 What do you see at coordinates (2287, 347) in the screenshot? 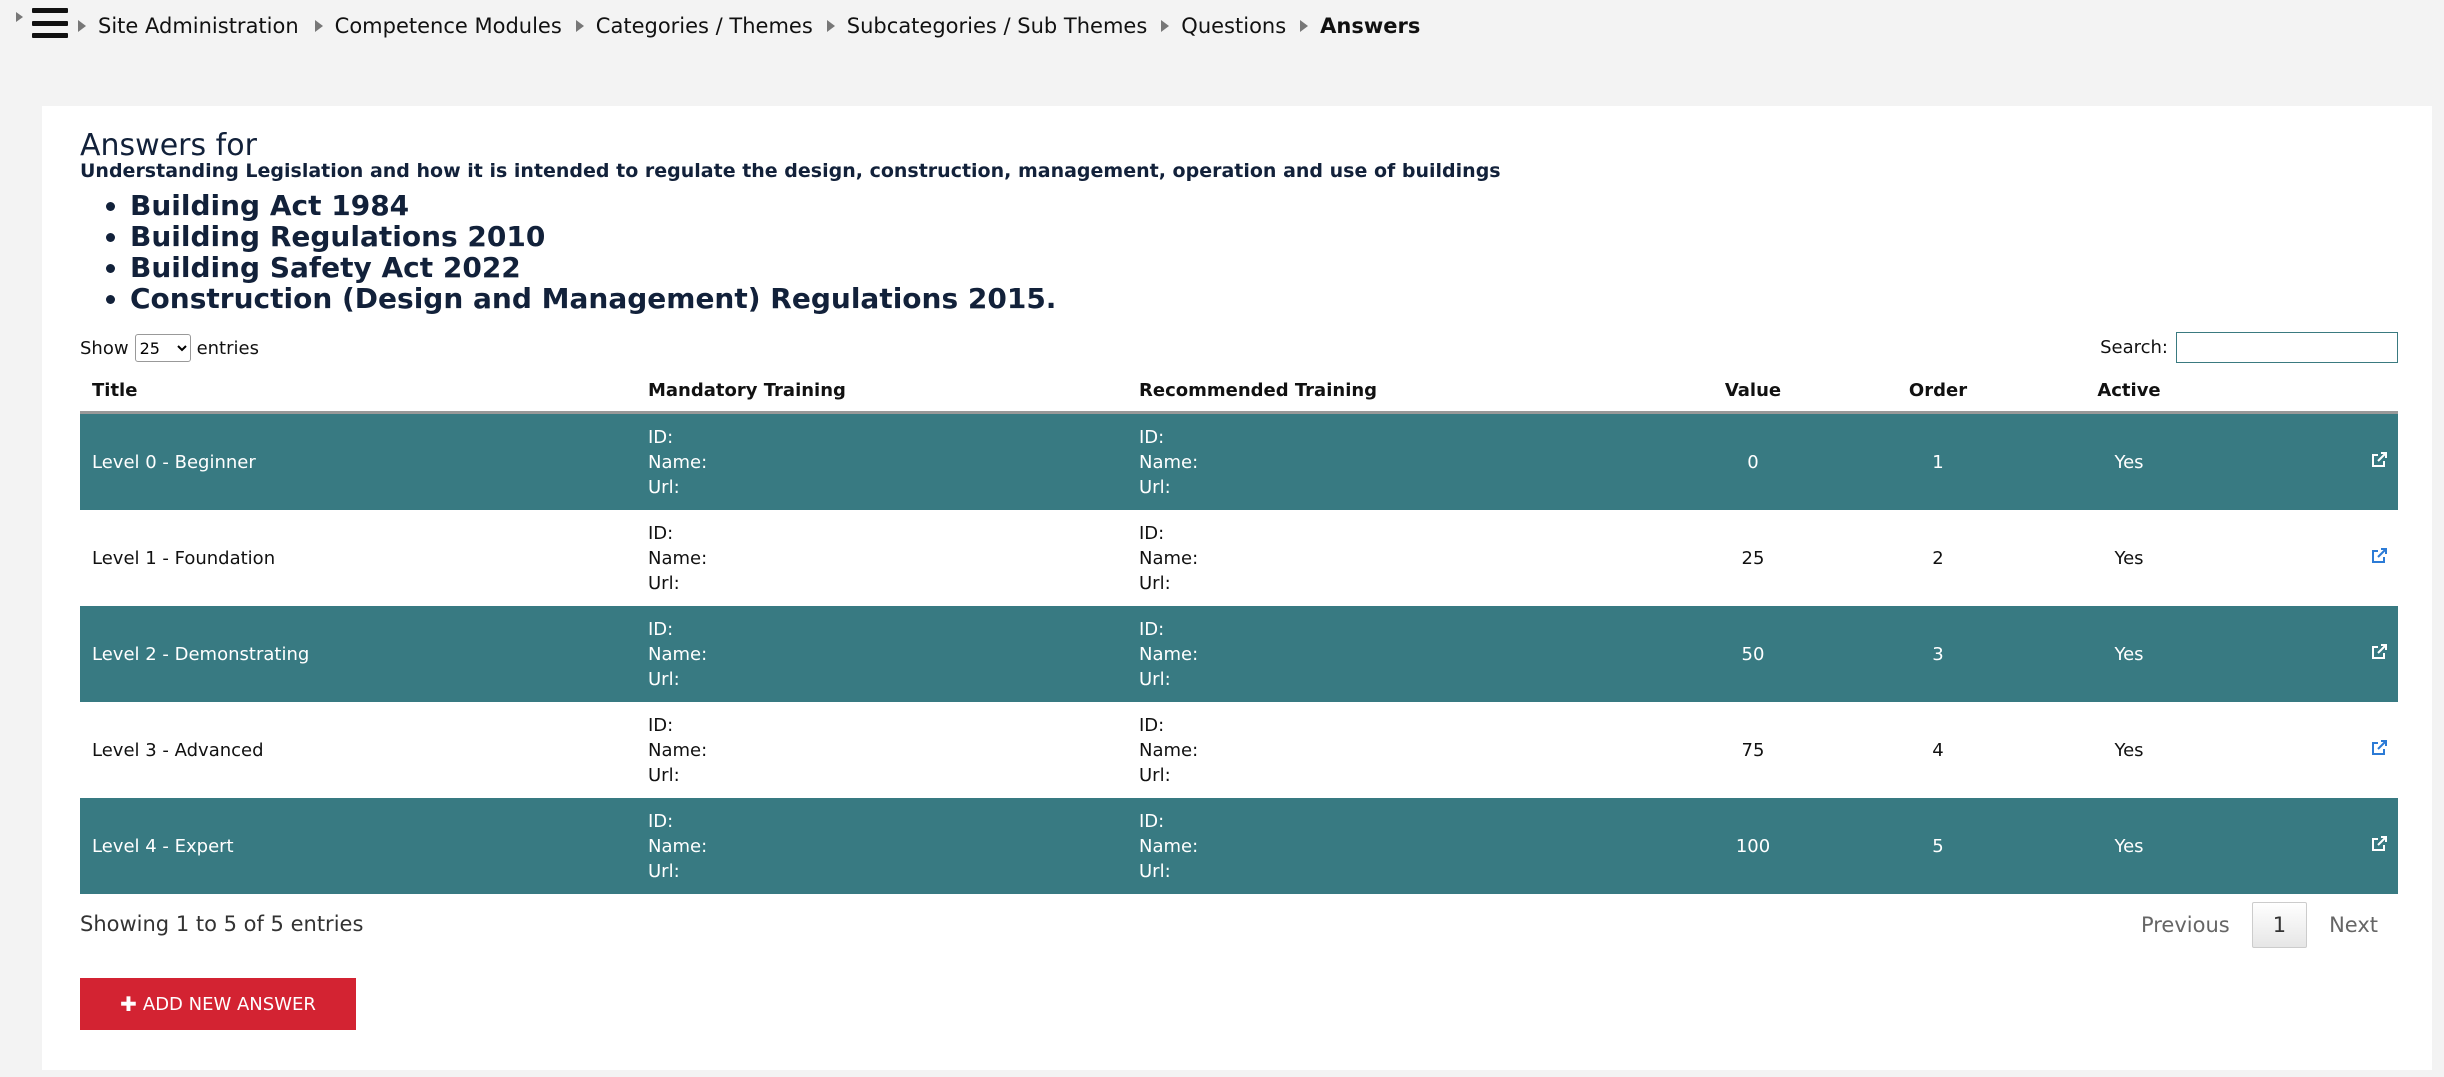
I see `search-input` at bounding box center [2287, 347].